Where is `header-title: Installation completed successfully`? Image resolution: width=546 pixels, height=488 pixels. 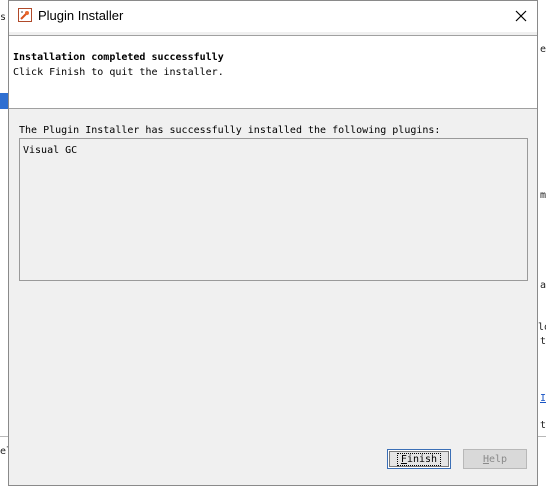
header-title: Installation completed successfully is located at coordinates (118, 57).